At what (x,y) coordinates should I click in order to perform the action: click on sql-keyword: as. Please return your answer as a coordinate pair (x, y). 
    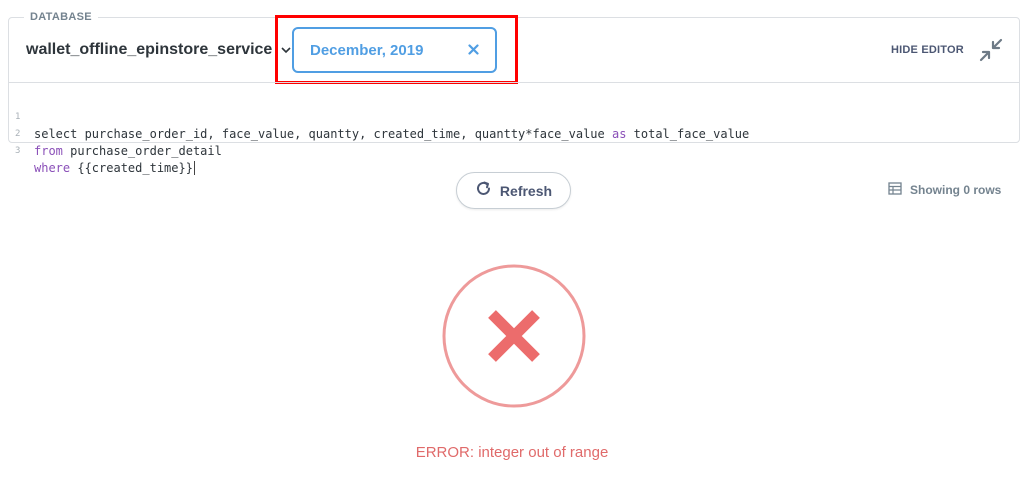
    Looking at the image, I should click on (619, 134).